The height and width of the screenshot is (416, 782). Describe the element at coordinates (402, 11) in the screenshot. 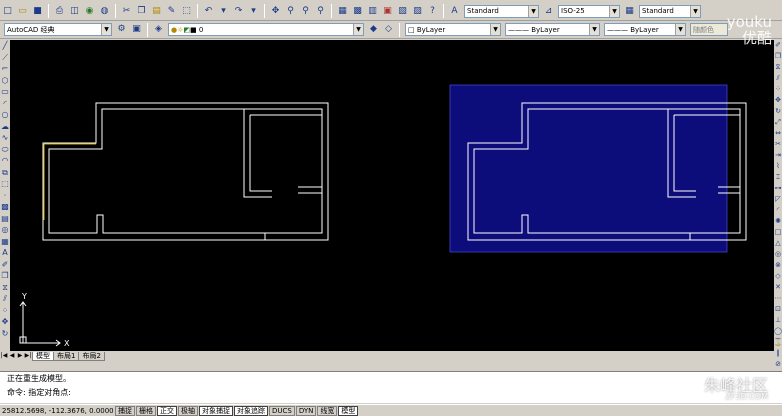

I see `markup-icon: ▧` at that location.